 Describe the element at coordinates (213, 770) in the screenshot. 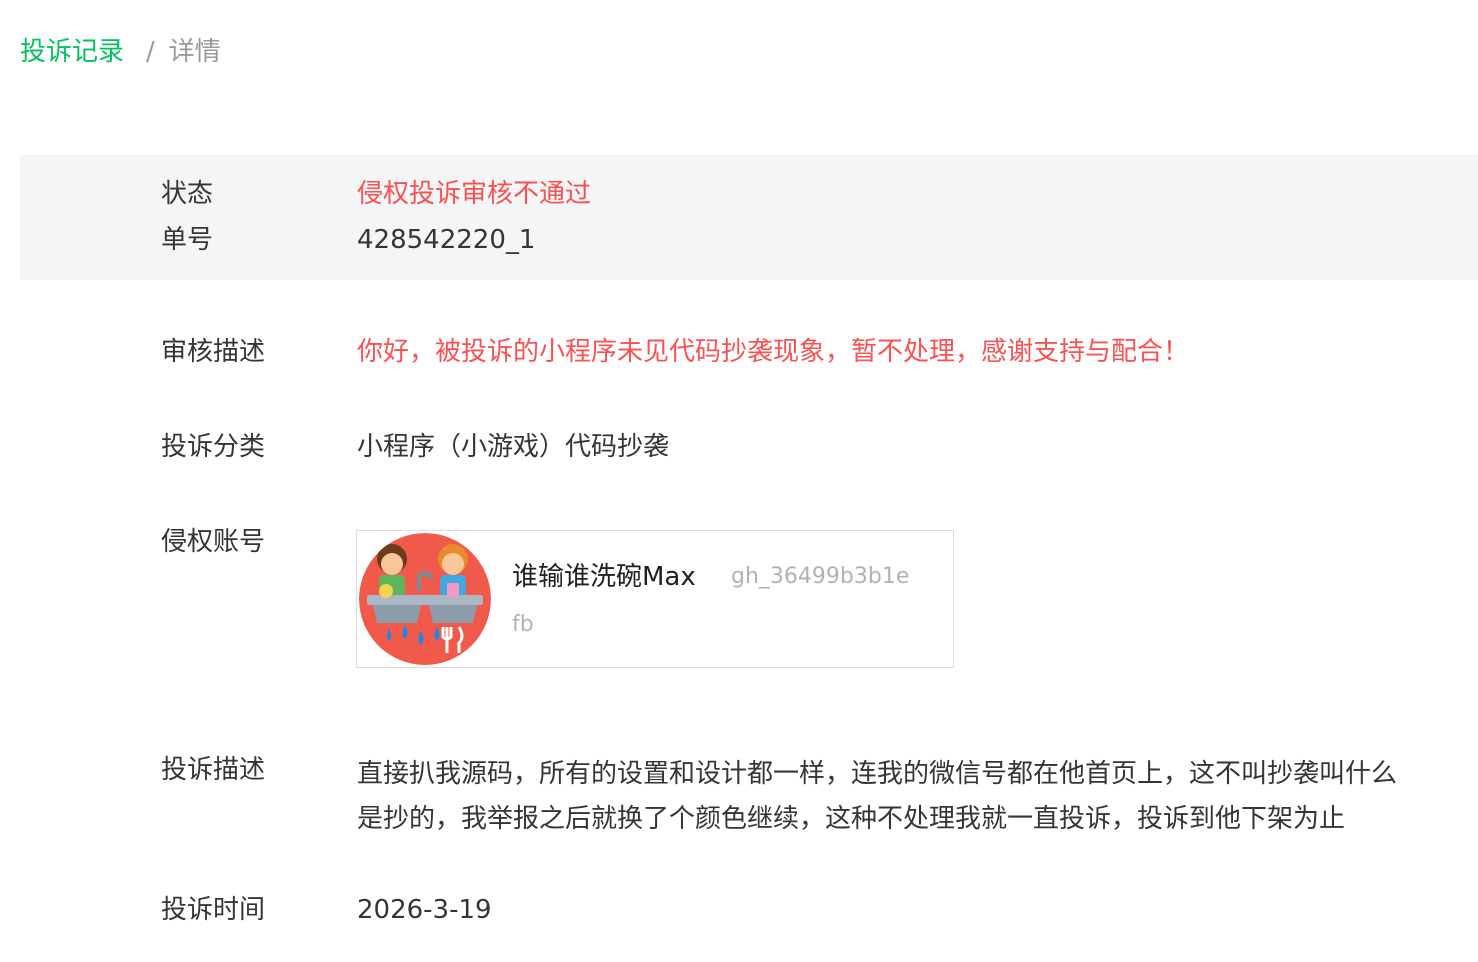

I see `complaint-description-label: 投诉描述` at that location.